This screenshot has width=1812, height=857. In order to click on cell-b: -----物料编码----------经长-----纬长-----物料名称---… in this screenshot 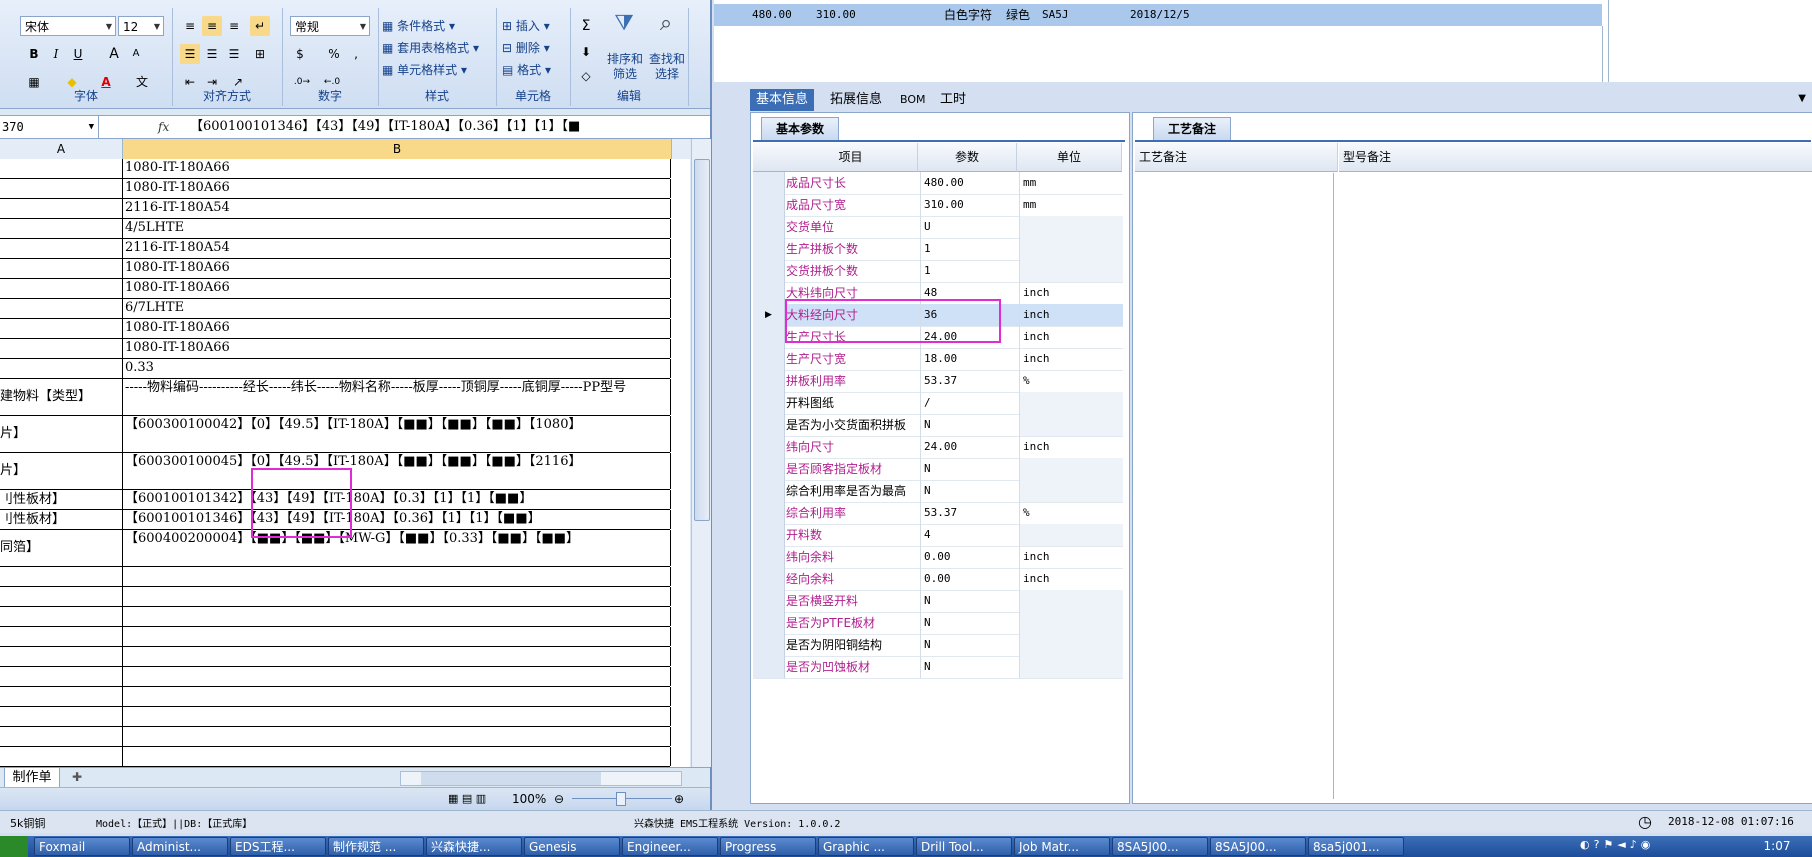, I will do `click(398, 397)`.